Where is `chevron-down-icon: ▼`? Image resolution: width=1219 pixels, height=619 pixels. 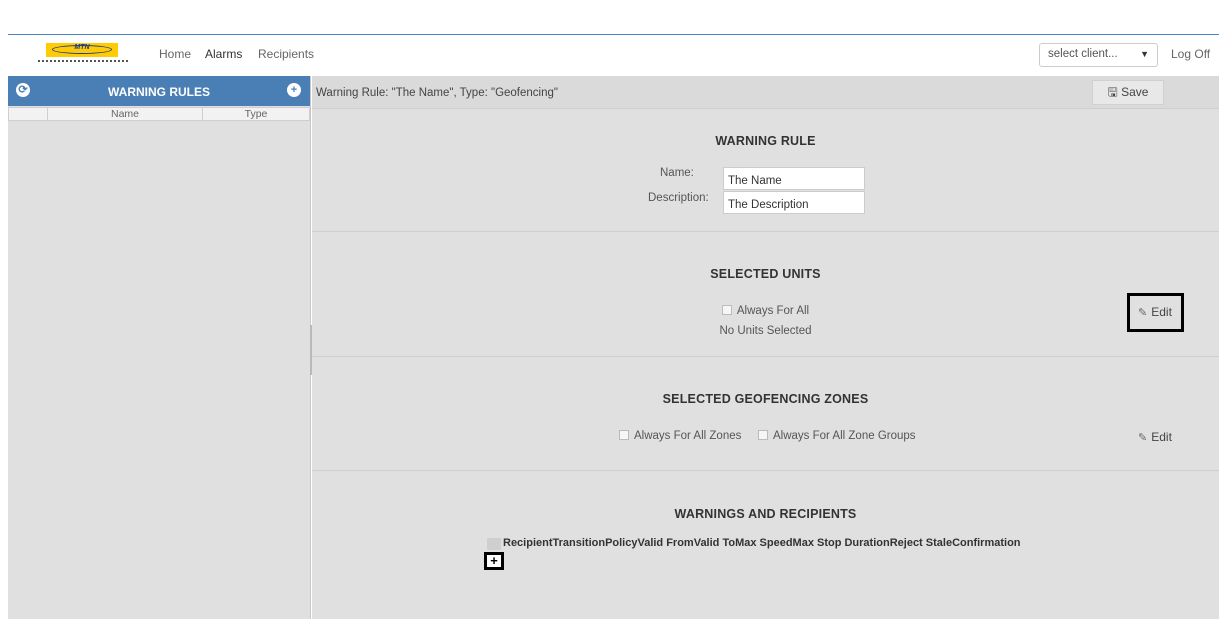
chevron-down-icon: ▼ is located at coordinates (1144, 54).